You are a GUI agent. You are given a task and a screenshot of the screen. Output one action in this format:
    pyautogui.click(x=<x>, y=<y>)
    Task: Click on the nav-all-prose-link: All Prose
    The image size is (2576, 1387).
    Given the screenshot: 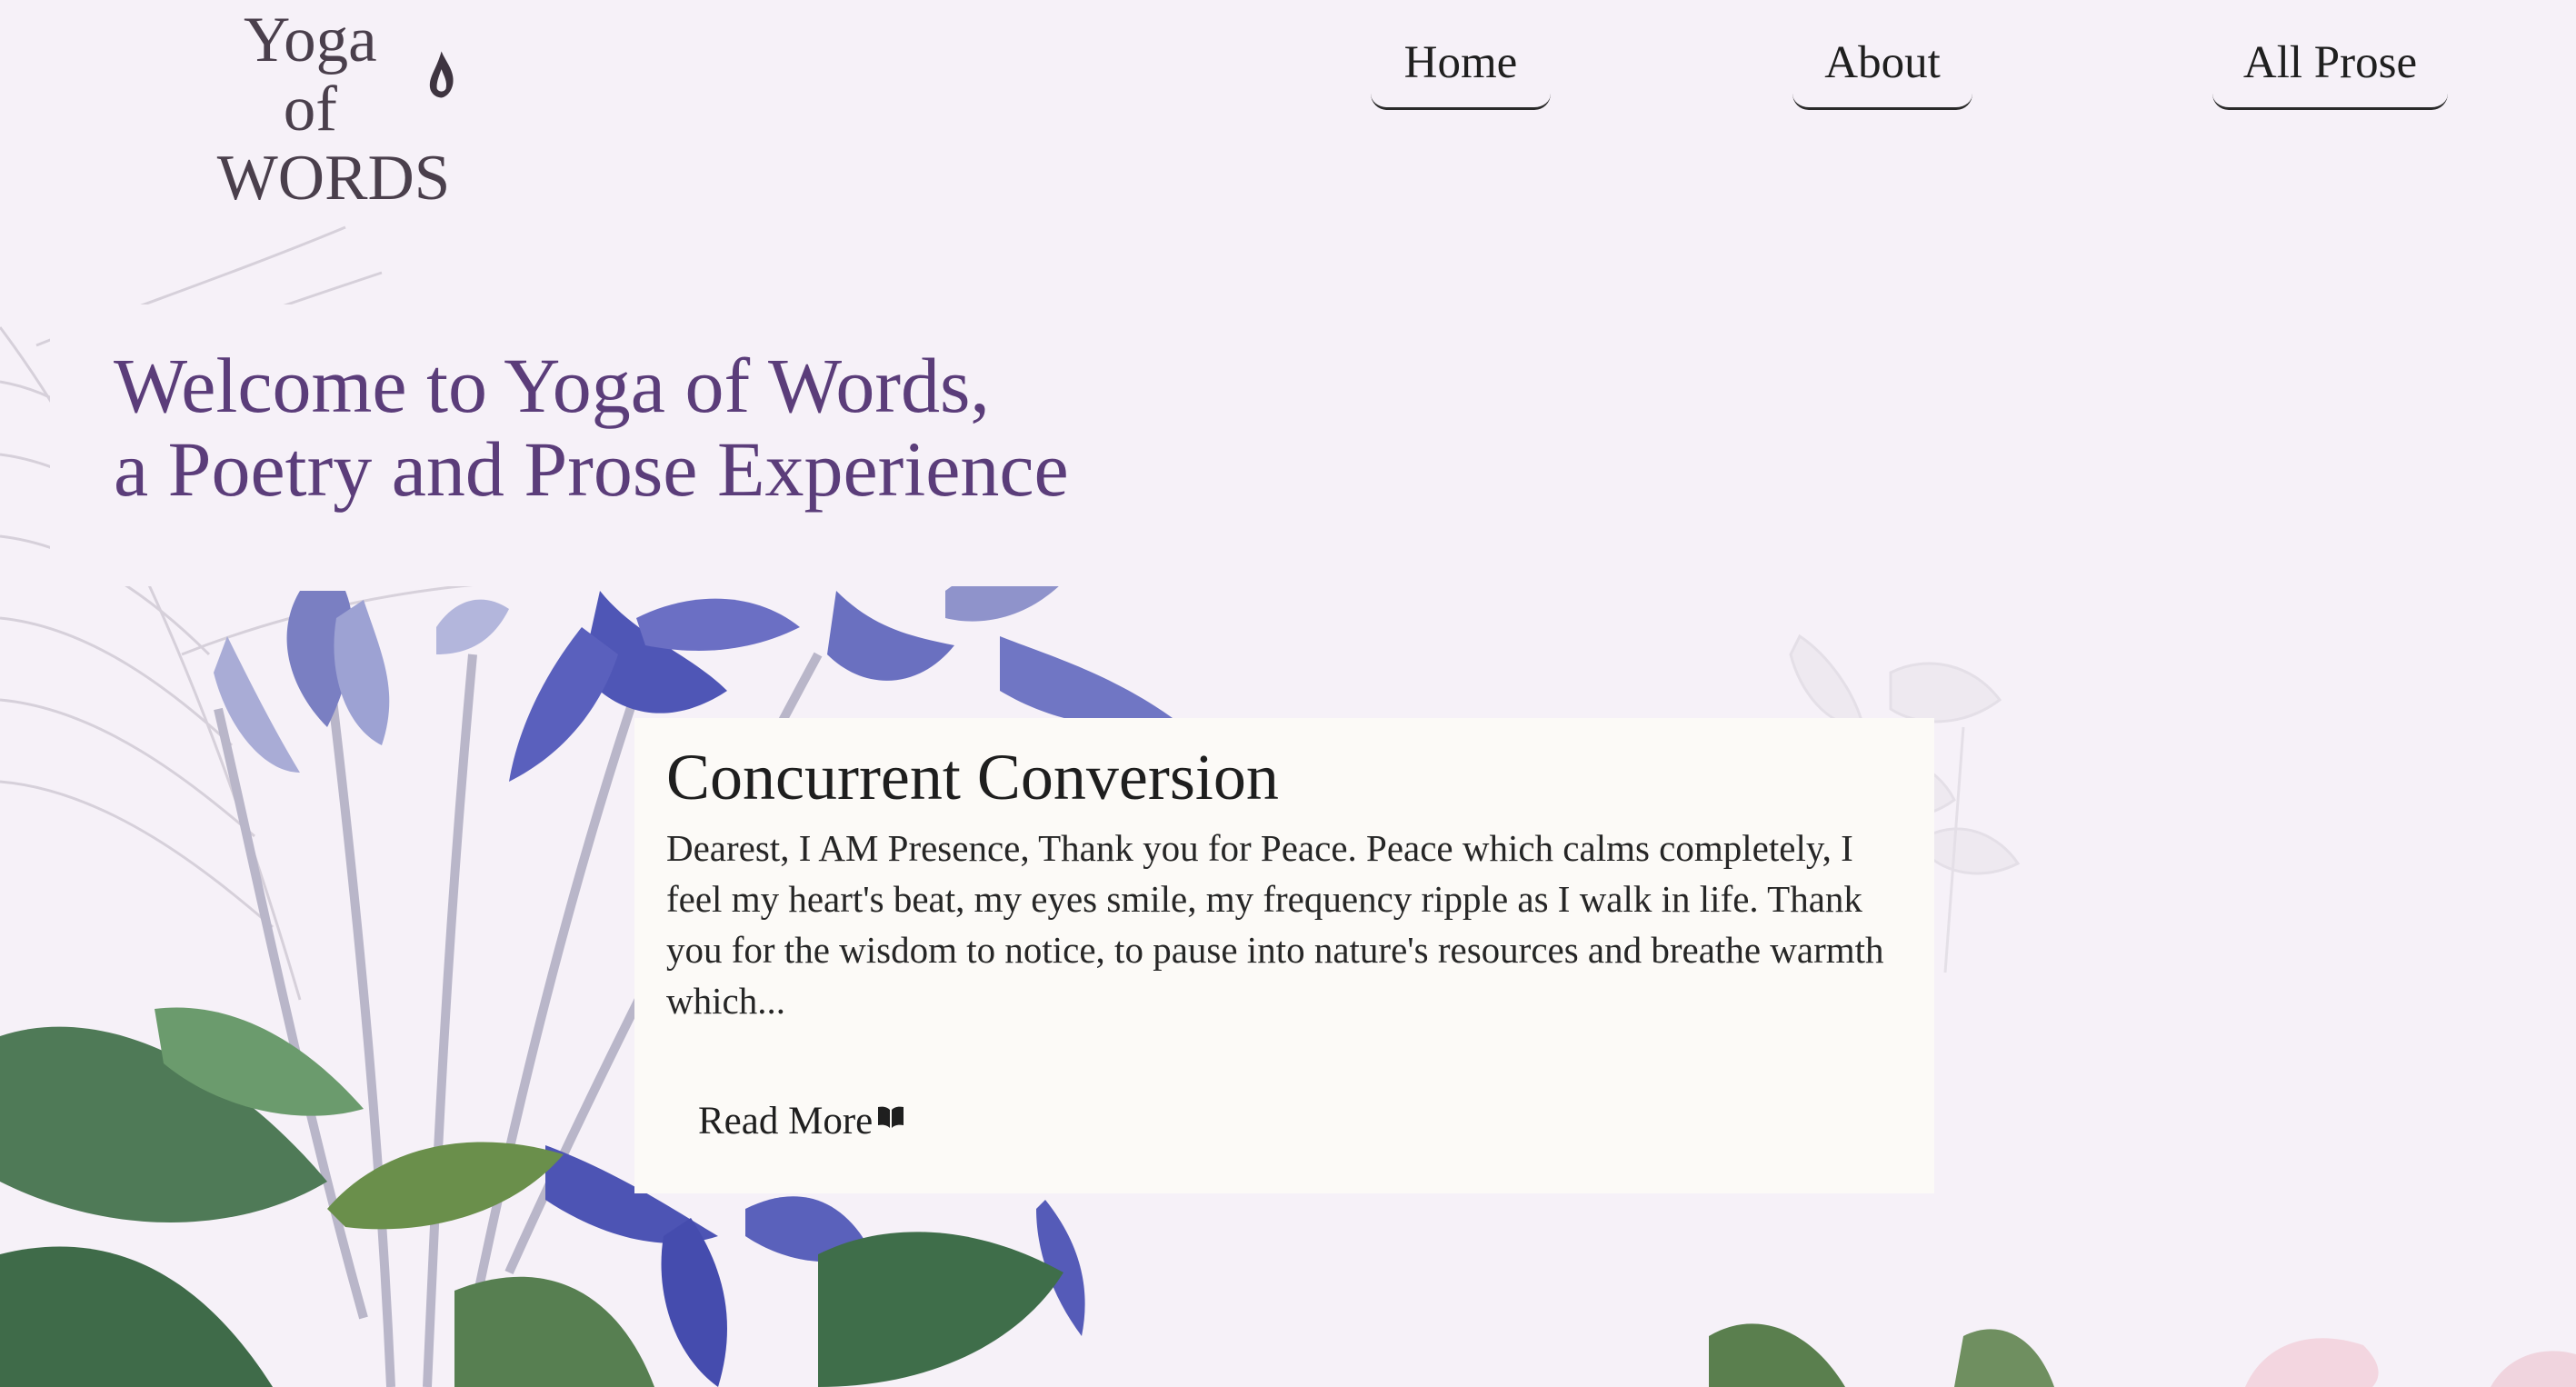 What is the action you would take?
    pyautogui.click(x=2330, y=69)
    